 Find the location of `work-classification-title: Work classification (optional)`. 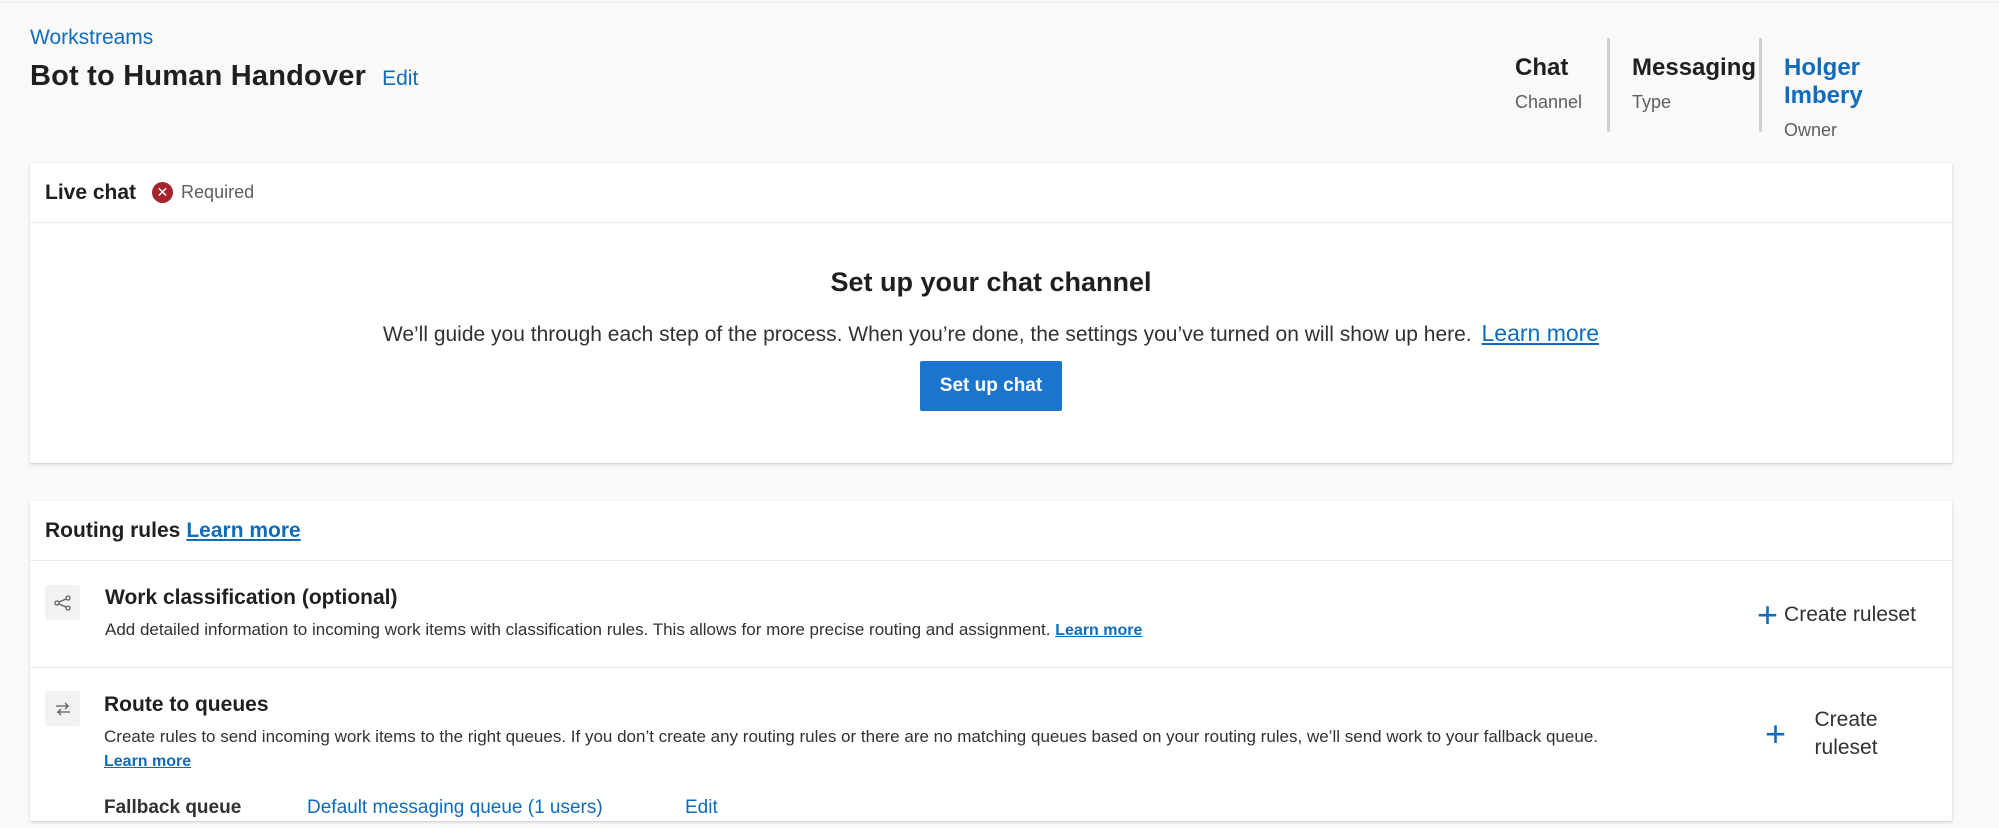

work-classification-title: Work classification (optional) is located at coordinates (251, 597).